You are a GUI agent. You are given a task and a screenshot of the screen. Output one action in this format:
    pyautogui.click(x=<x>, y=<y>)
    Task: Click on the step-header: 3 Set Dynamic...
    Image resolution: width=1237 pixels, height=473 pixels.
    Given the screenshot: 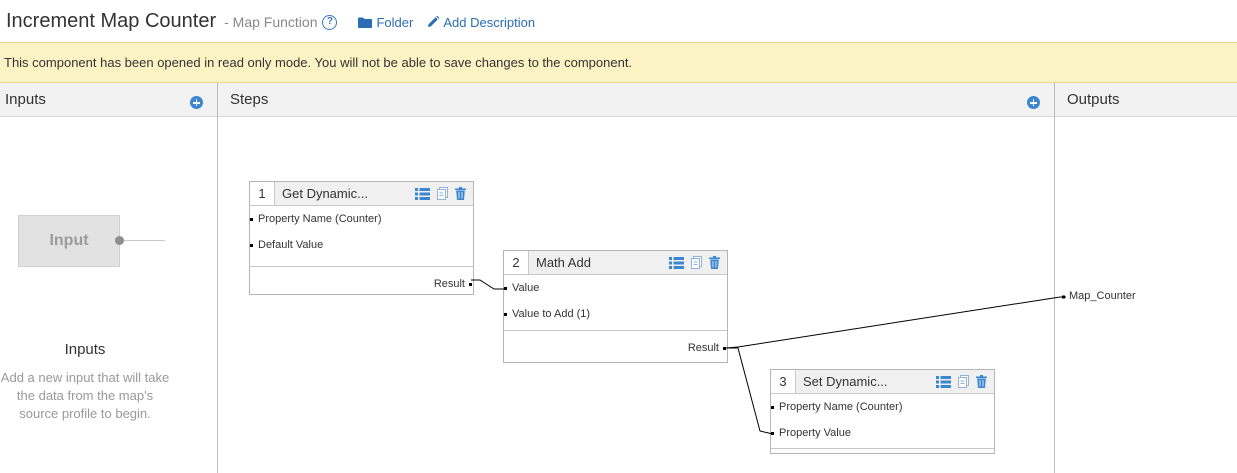 What is the action you would take?
    pyautogui.click(x=882, y=382)
    